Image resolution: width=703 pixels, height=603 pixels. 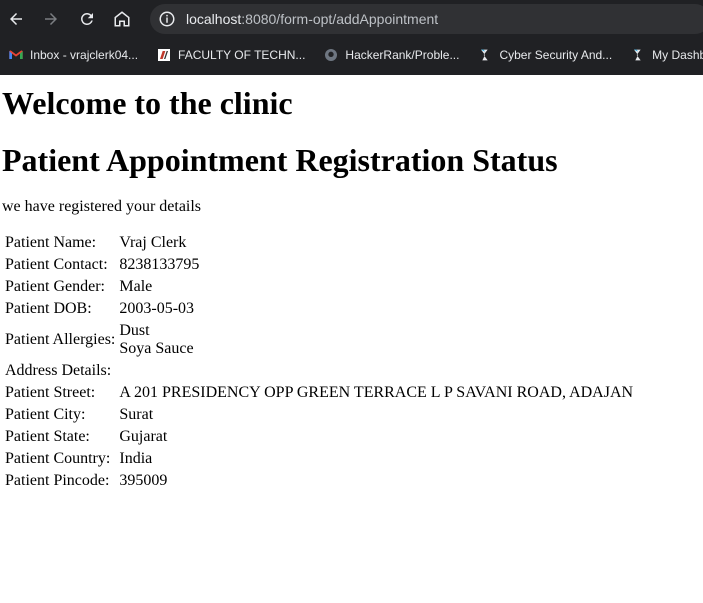 I want to click on welcome-heading: Welcome to the clinic, so click(x=147, y=103).